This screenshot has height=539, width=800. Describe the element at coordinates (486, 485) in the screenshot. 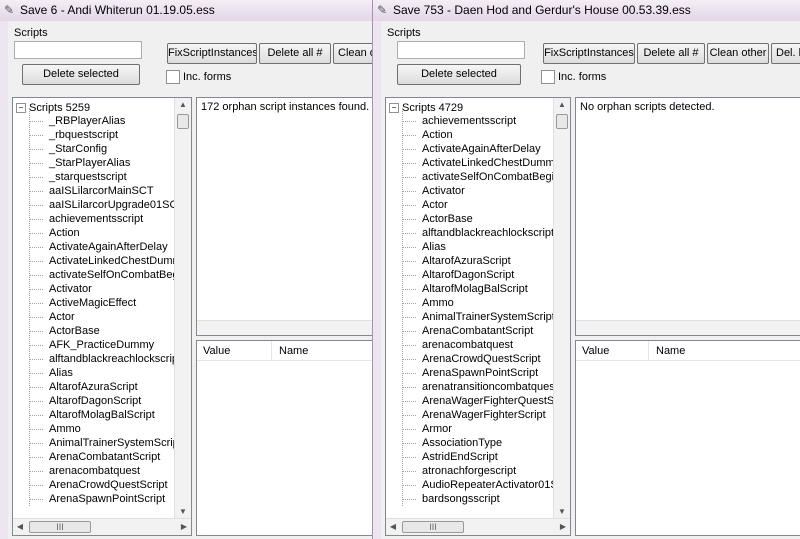

I see `tree-item: AudioRepeaterActivator01Scrip` at that location.